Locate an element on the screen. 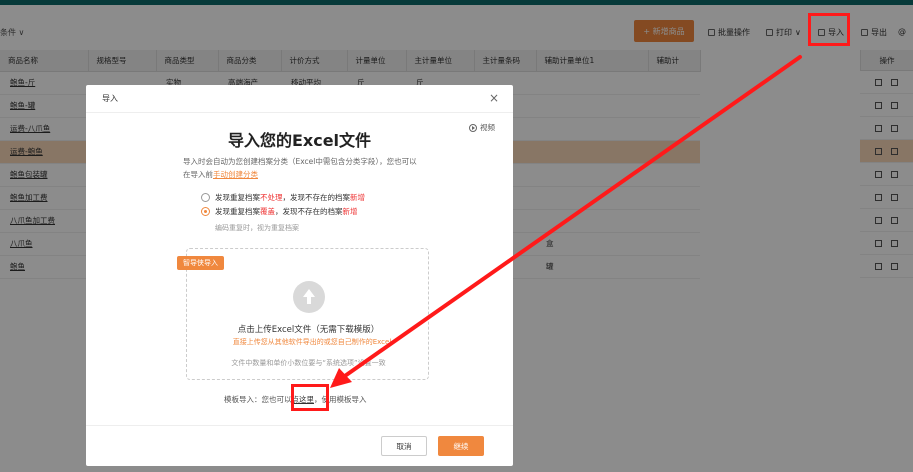 This screenshot has width=913, height=472. dialog-title: 导入您的Excel文件 is located at coordinates (299, 140).